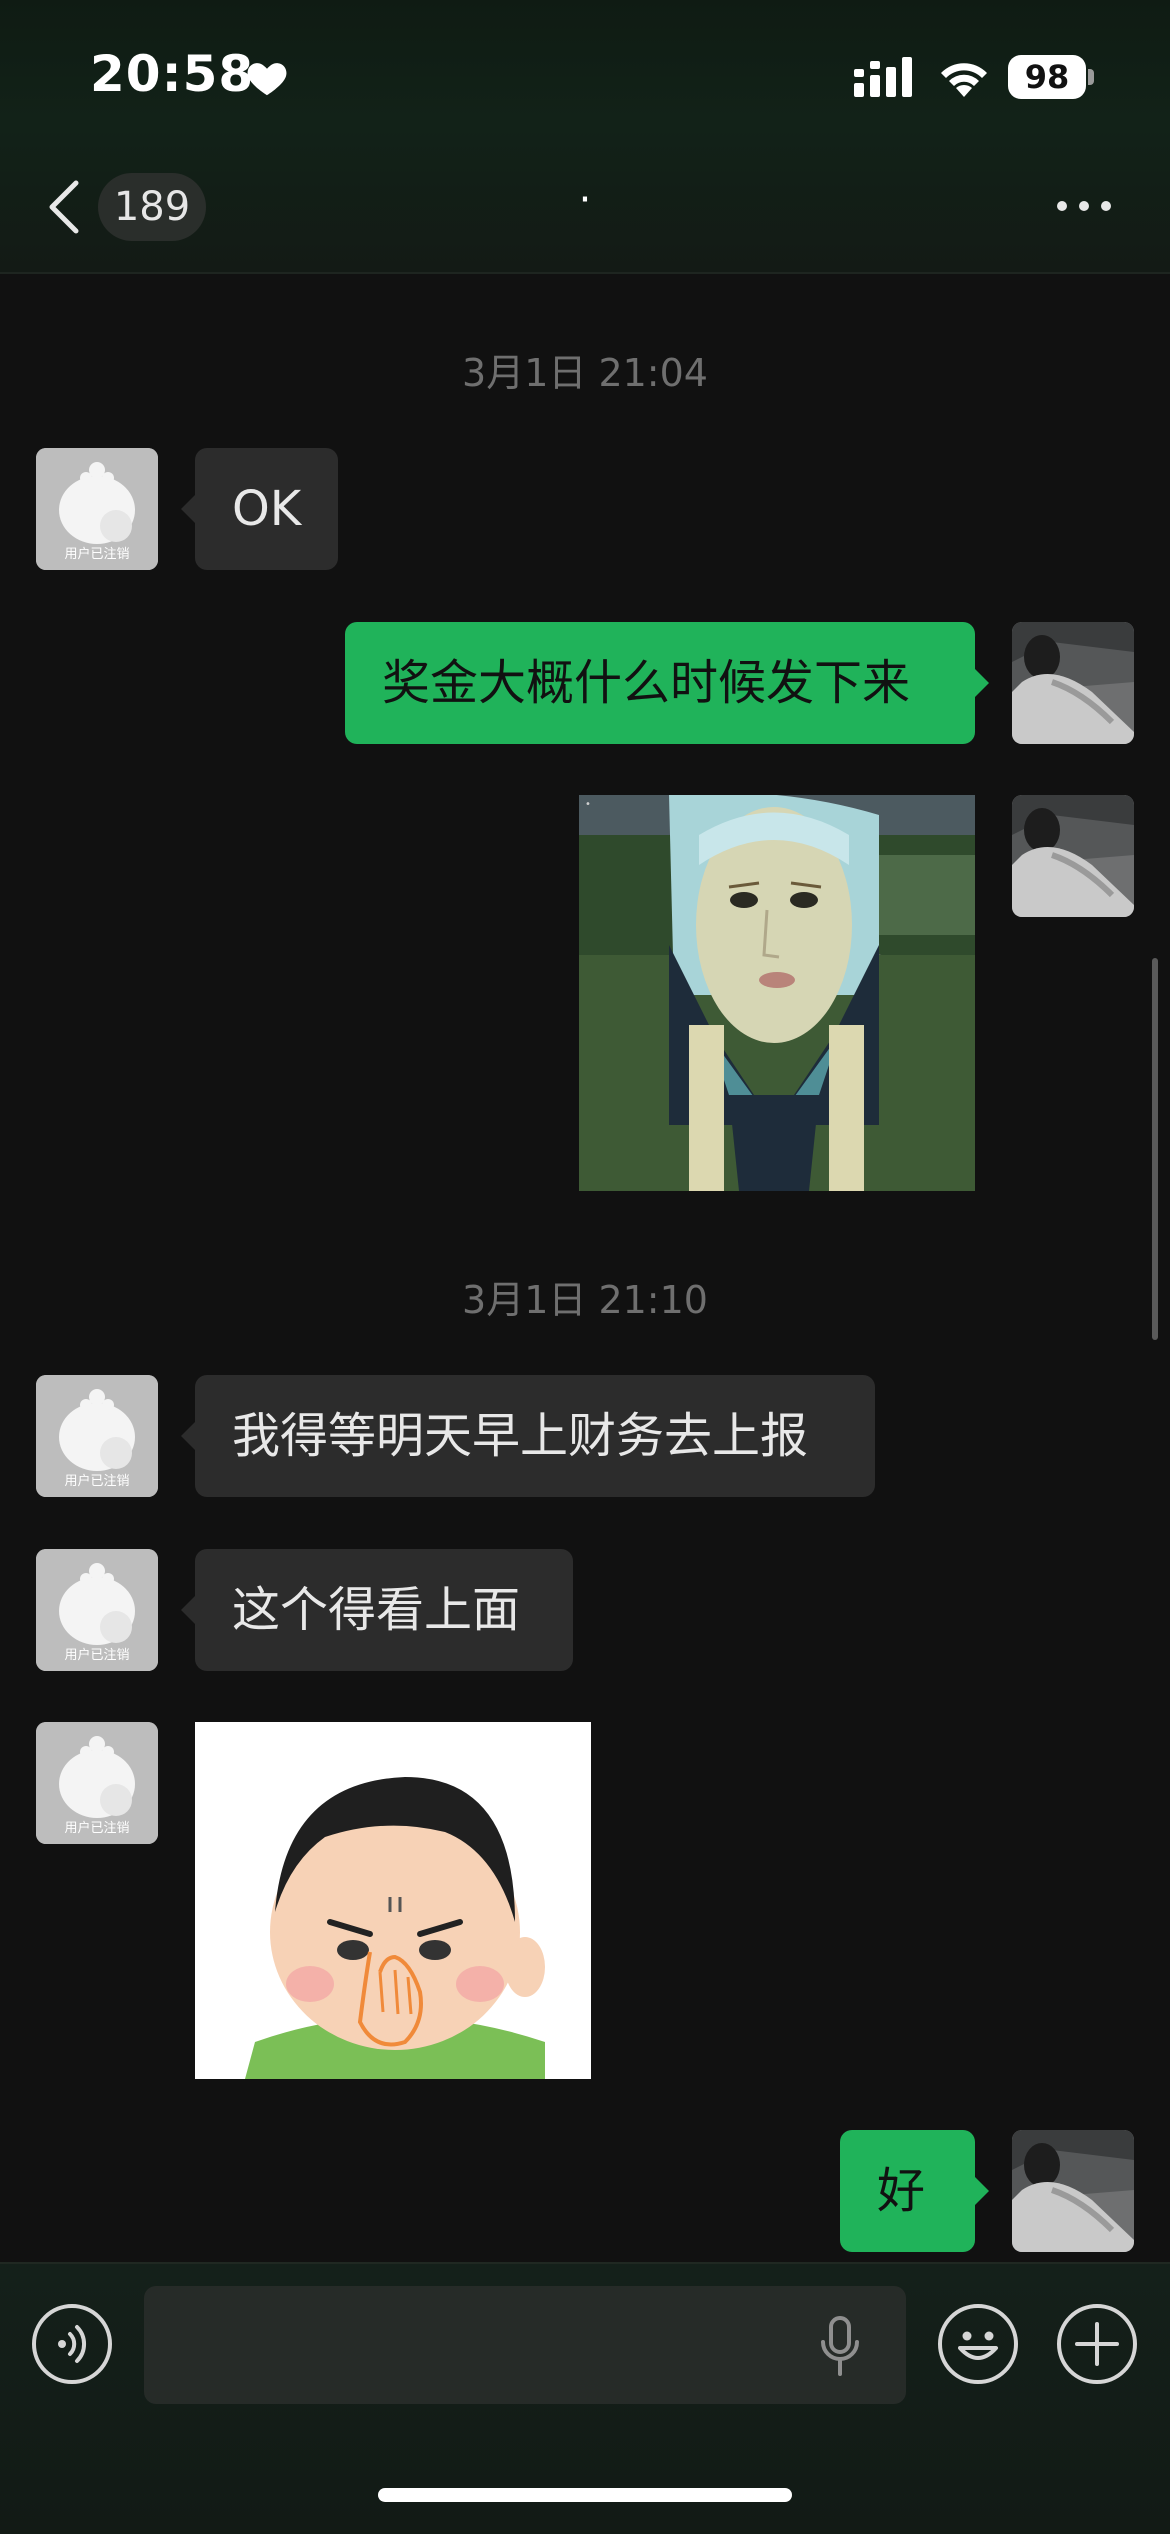  I want to click on sticker-image, so click(393, 1900).